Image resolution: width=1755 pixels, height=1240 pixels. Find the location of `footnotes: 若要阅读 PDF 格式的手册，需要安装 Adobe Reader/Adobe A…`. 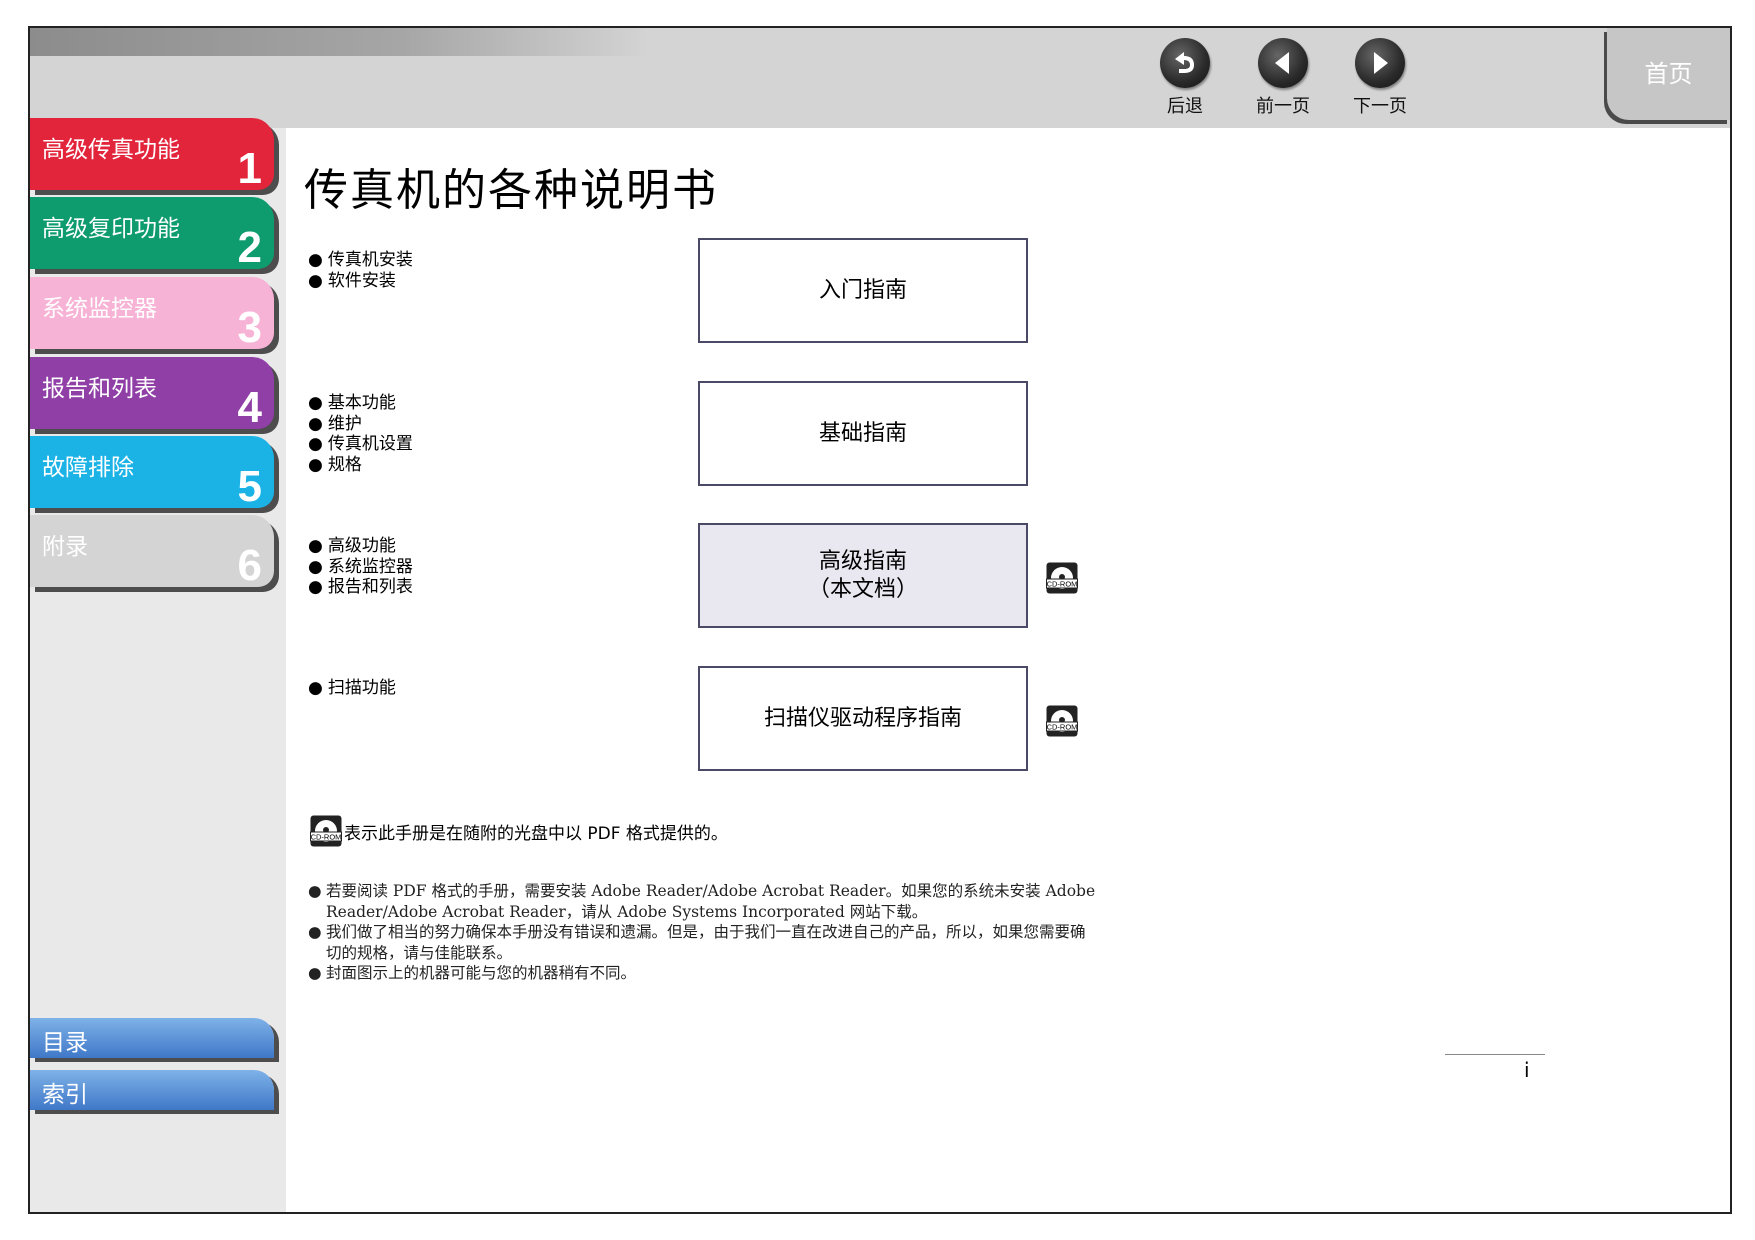

footnotes: 若要阅读 PDF 格式的手册，需要安装 Adobe Reader/Adobe A… is located at coordinates (703, 932).